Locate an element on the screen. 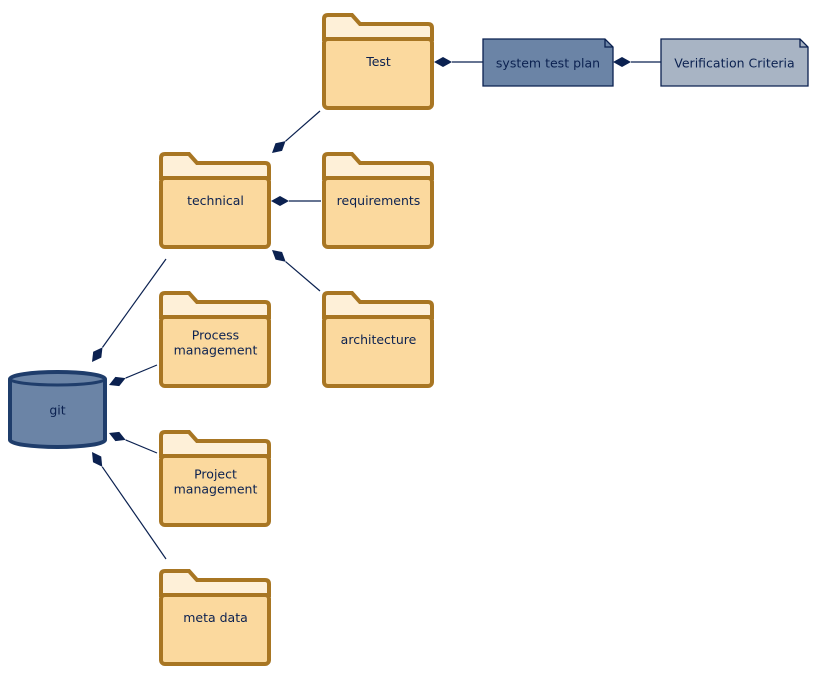 The height and width of the screenshot is (684, 813). node-stp-artifact: system test plan is located at coordinates (548, 62).